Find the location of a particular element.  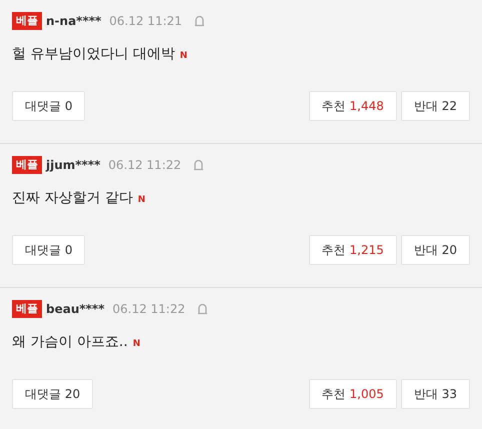

like-button: 추천 1,448 is located at coordinates (352, 106).